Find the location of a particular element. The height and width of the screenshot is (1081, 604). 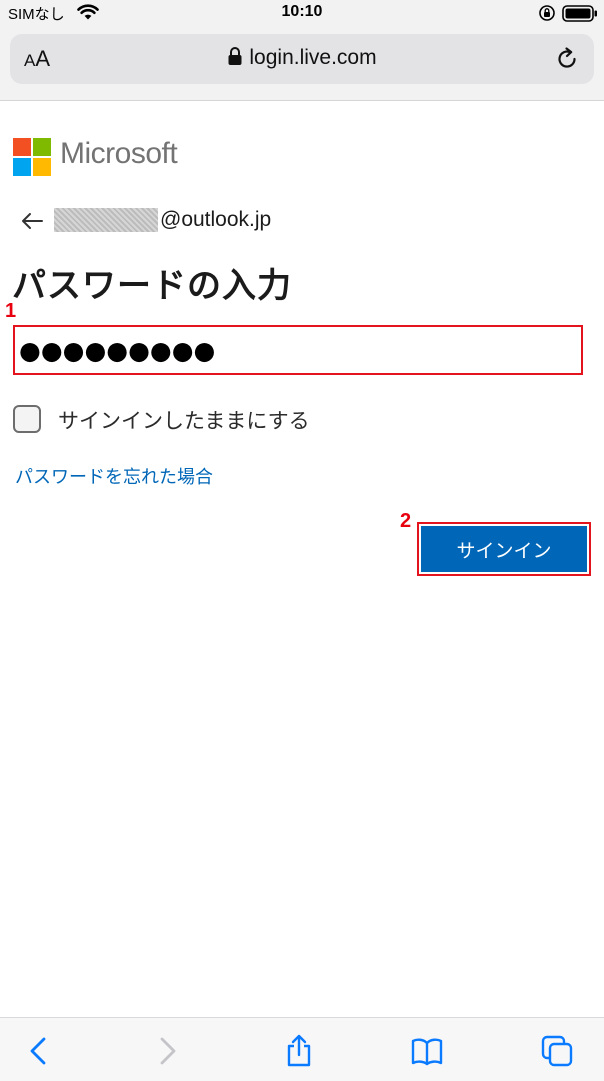

forward-icon is located at coordinates (167, 1051).